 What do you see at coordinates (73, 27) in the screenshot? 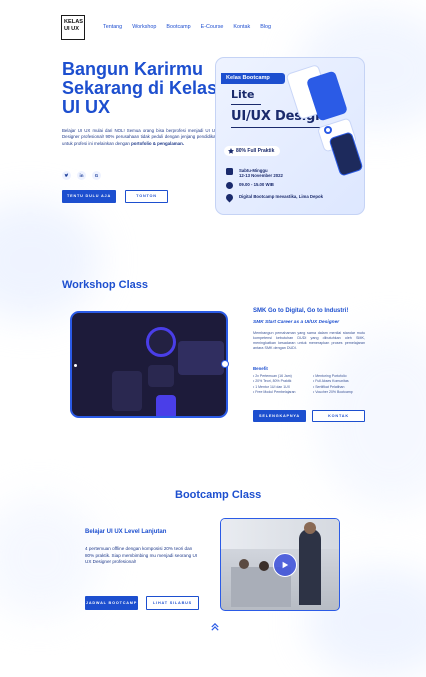
I see `logo: KELAS UI UX` at bounding box center [73, 27].